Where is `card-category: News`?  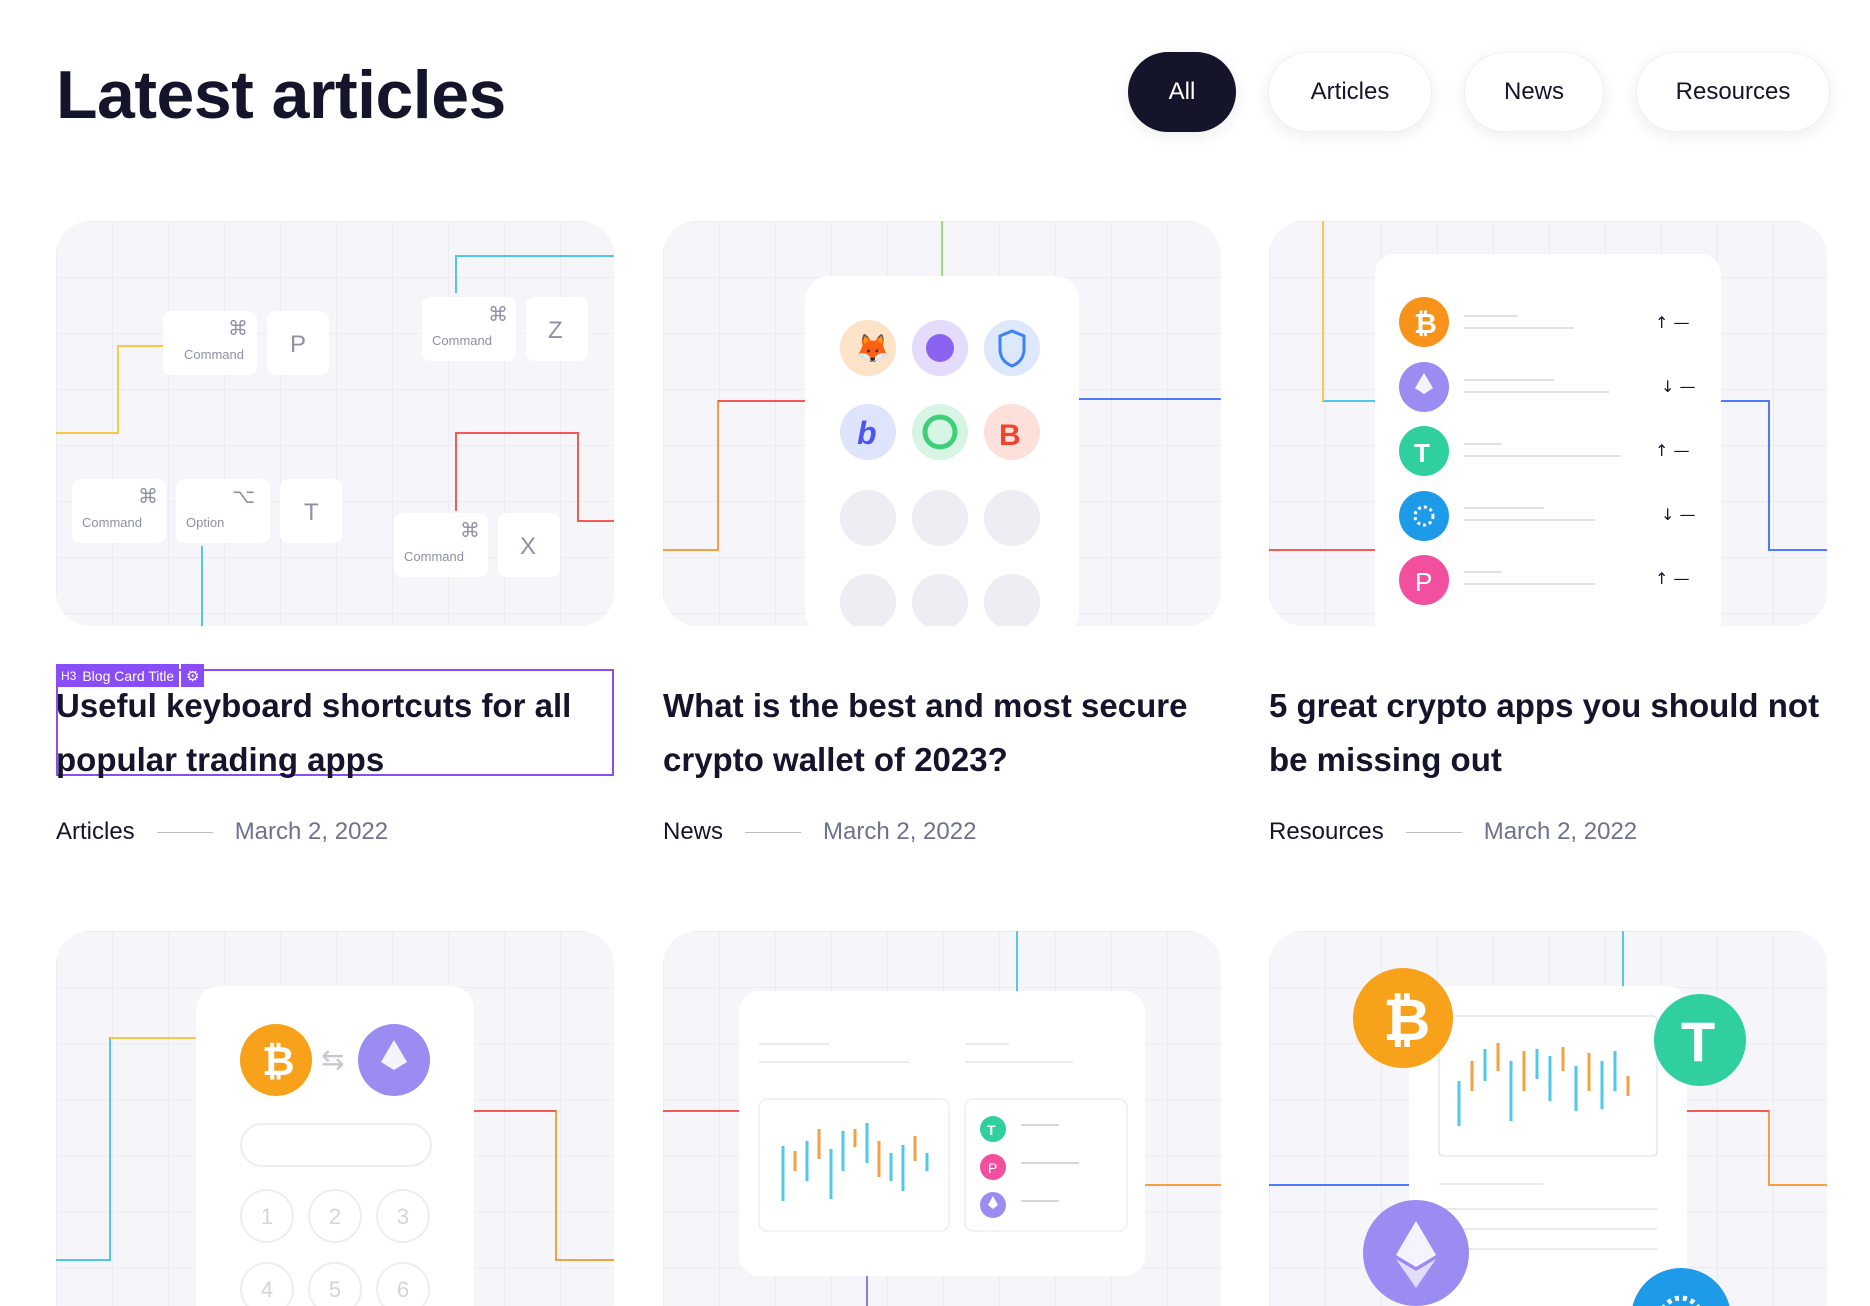
card-category: News is located at coordinates (693, 832).